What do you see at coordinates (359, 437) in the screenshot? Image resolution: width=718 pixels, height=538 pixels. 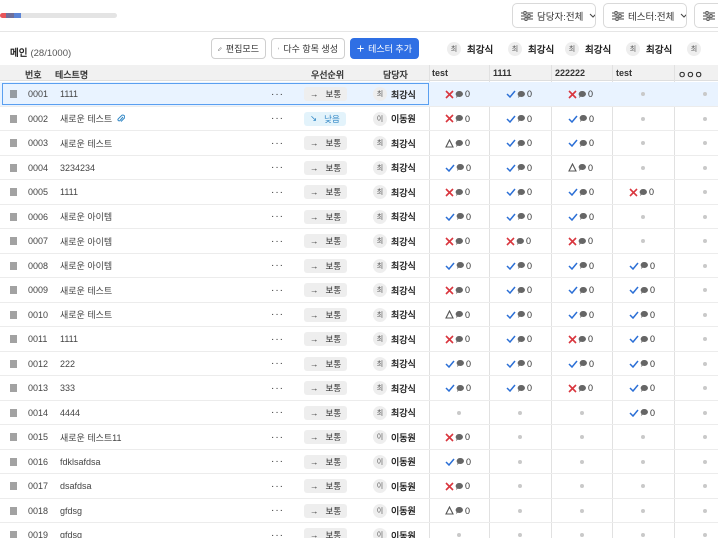 I see `table-row: 0015 새로운 테스트11 ··· → 보통 이 이동원 0` at bounding box center [359, 437].